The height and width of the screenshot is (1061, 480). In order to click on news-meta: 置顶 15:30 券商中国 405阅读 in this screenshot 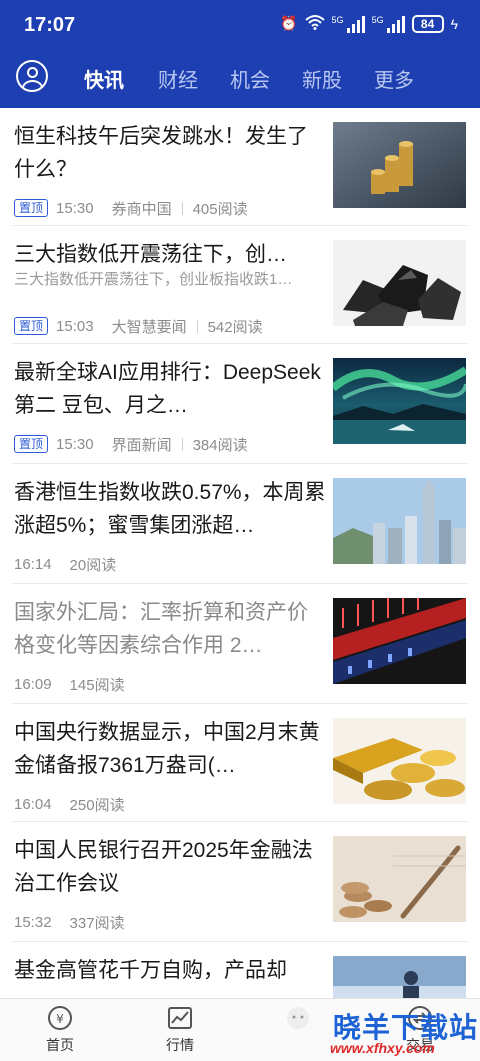, I will do `click(131, 208)`.